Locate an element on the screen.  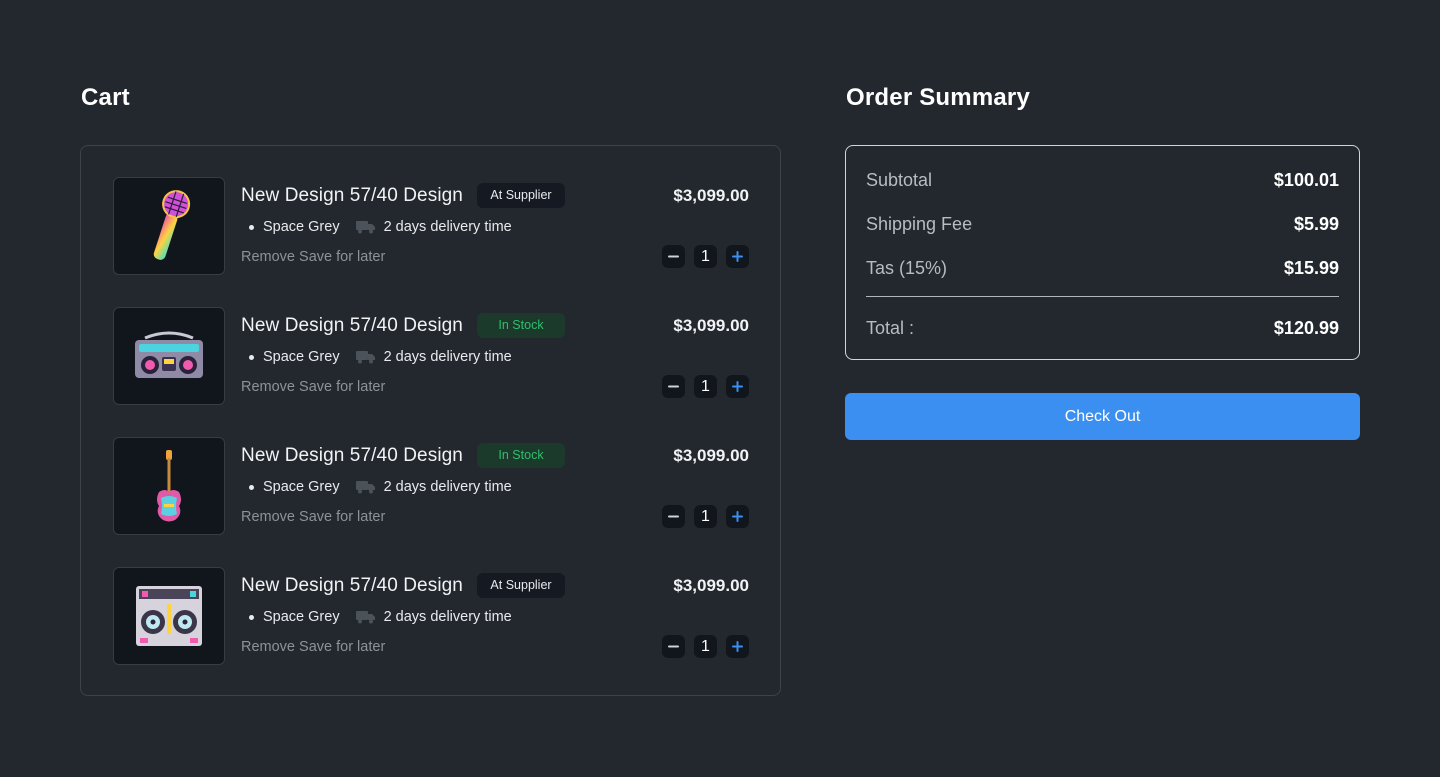
subtotal-label: Subtotal is located at coordinates (899, 180).